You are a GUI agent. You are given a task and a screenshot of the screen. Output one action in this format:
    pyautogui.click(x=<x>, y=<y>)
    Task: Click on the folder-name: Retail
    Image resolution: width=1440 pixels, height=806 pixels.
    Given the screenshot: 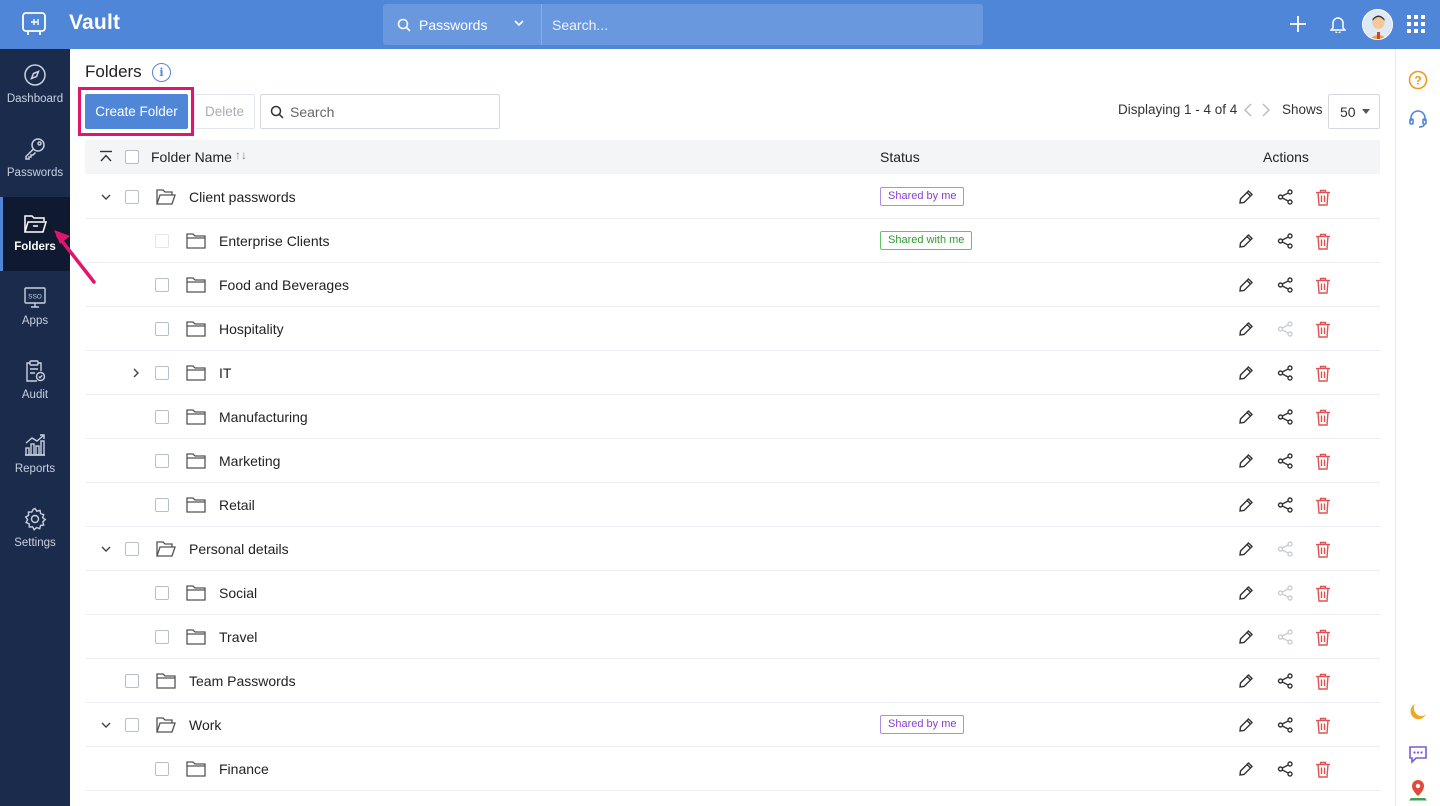 What is the action you would take?
    pyautogui.click(x=237, y=505)
    